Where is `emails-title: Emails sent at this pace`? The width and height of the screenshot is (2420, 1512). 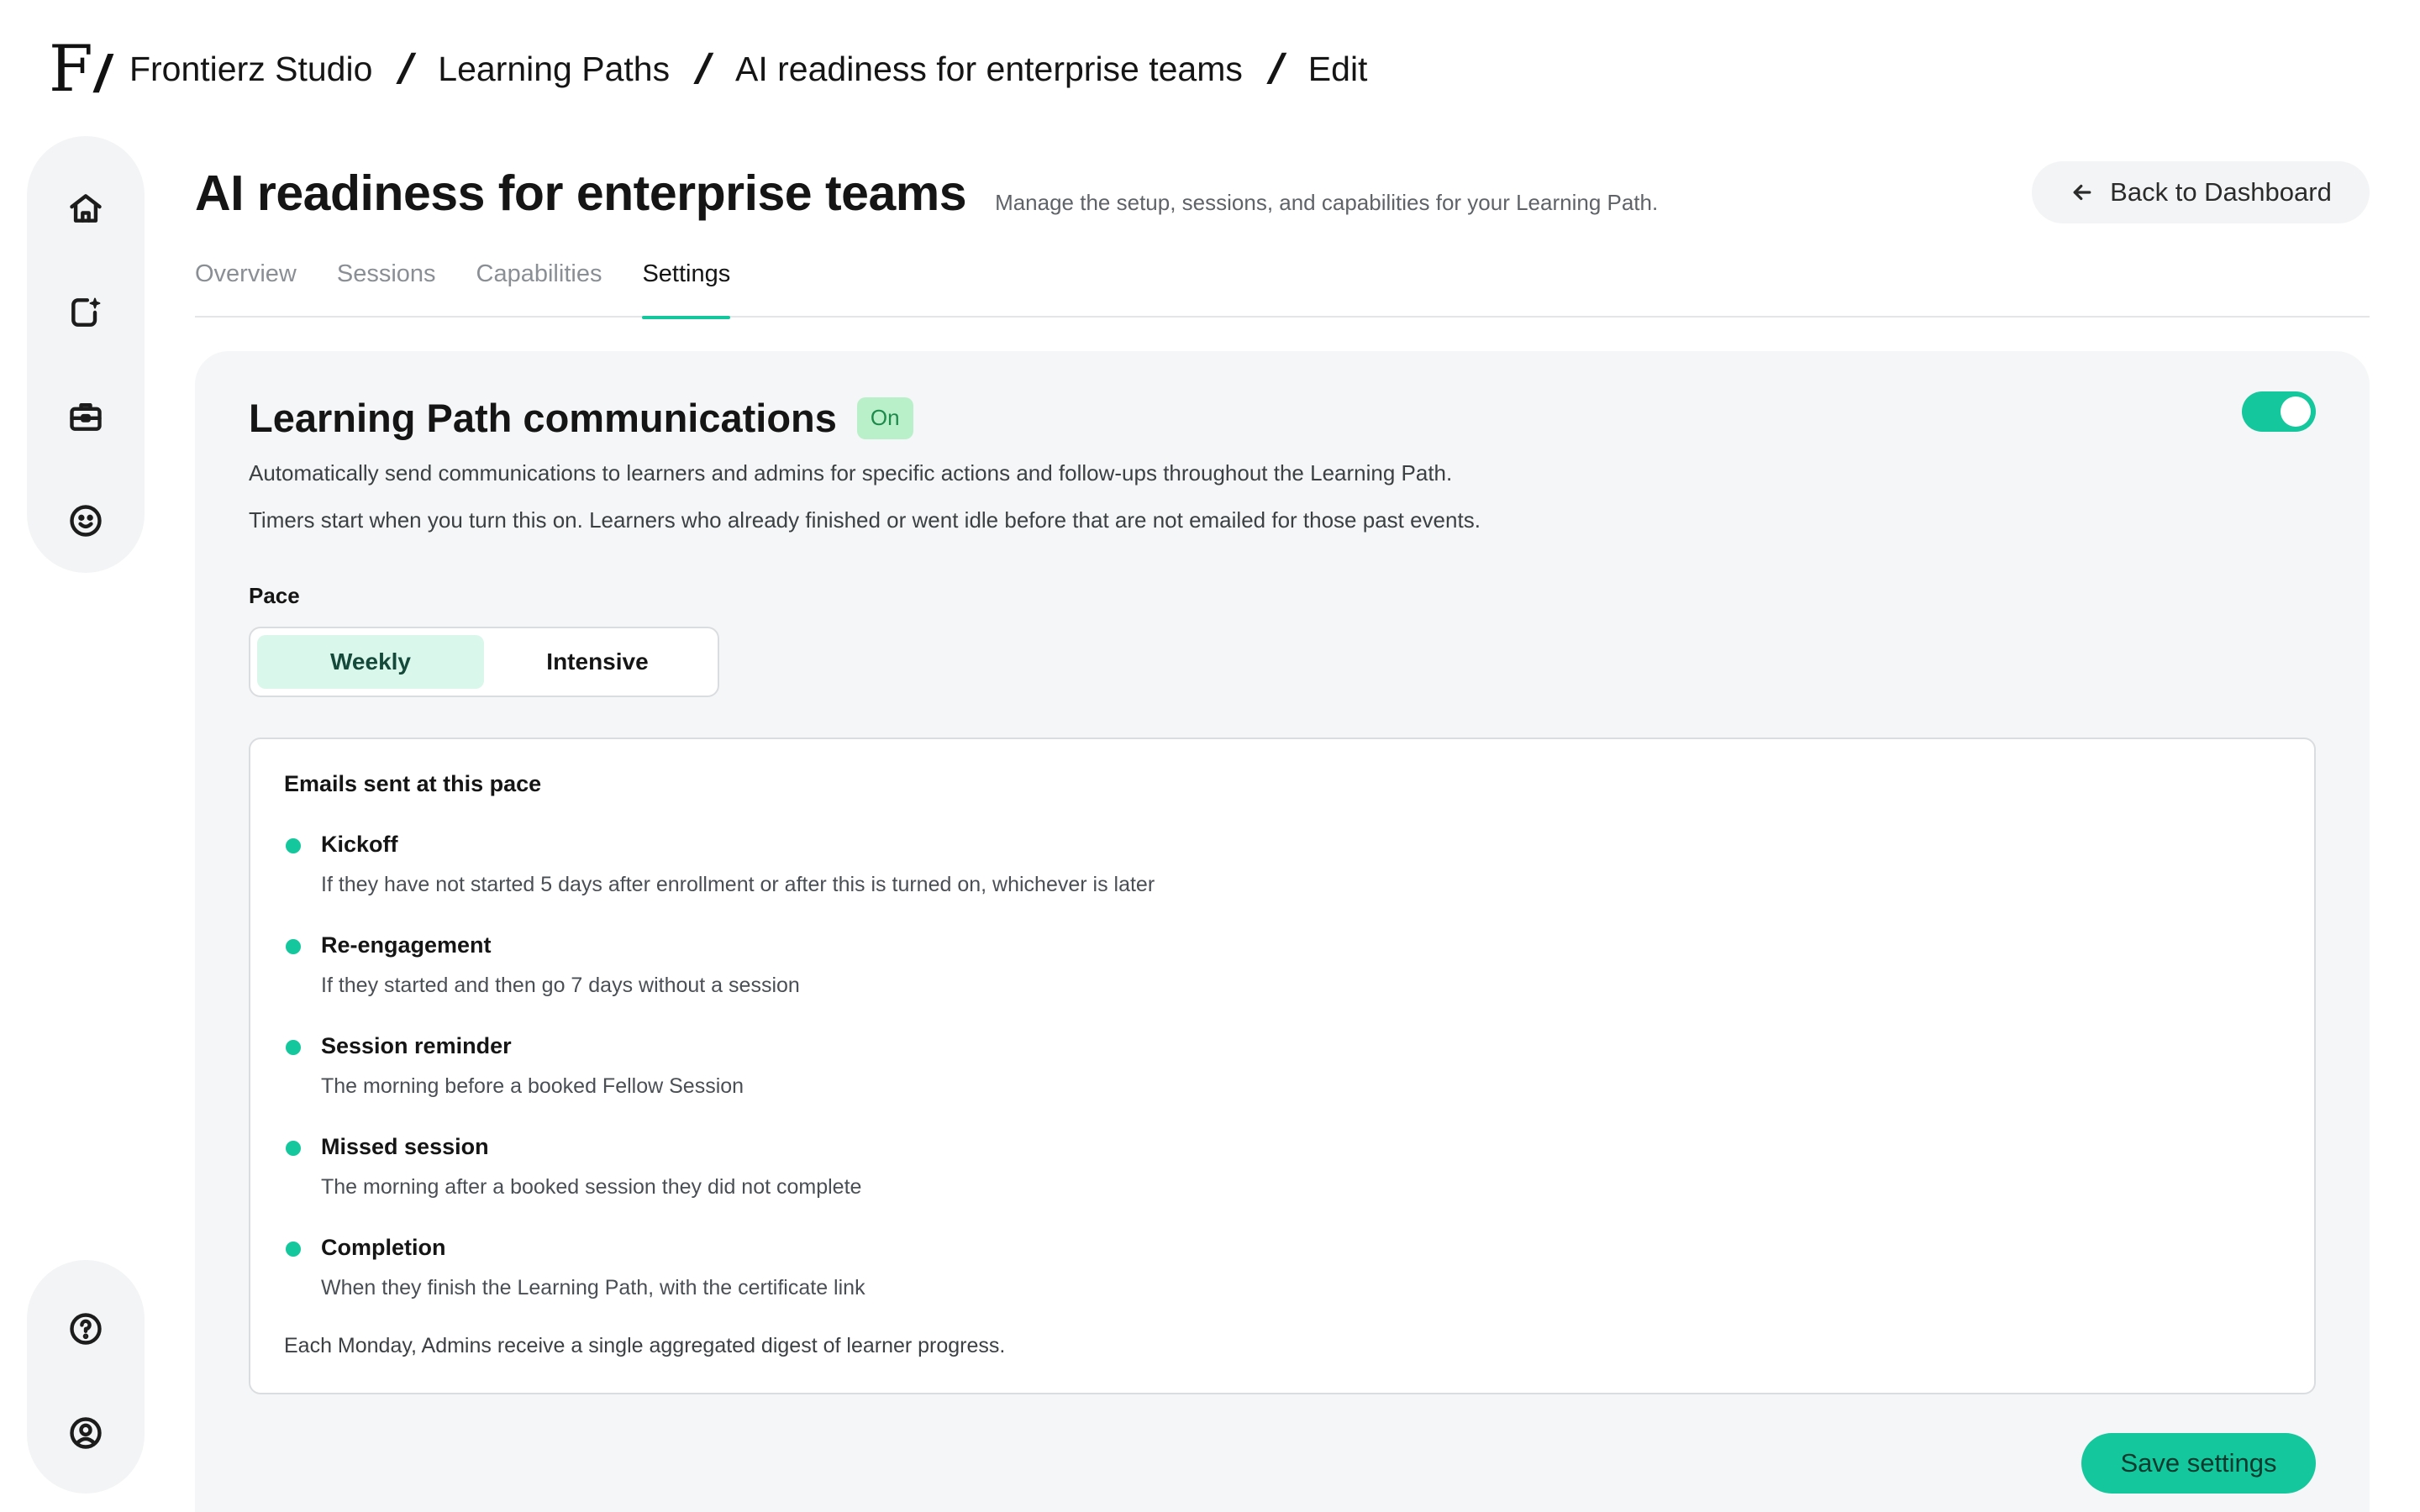 emails-title: Emails sent at this pace is located at coordinates (413, 783).